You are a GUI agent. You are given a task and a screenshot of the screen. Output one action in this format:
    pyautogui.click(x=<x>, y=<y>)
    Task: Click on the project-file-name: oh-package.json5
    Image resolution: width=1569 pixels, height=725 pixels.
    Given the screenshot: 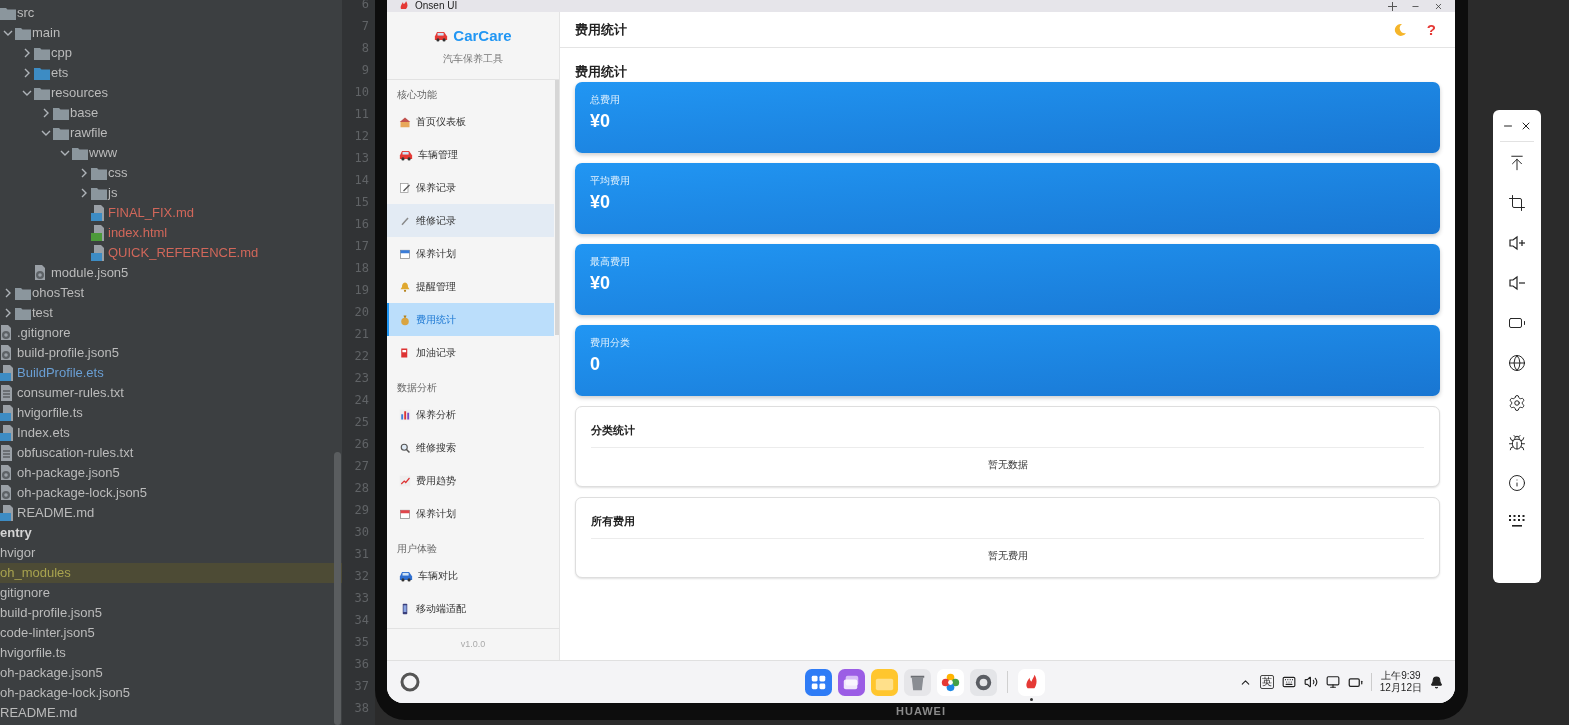 What is the action you would take?
    pyautogui.click(x=51, y=673)
    